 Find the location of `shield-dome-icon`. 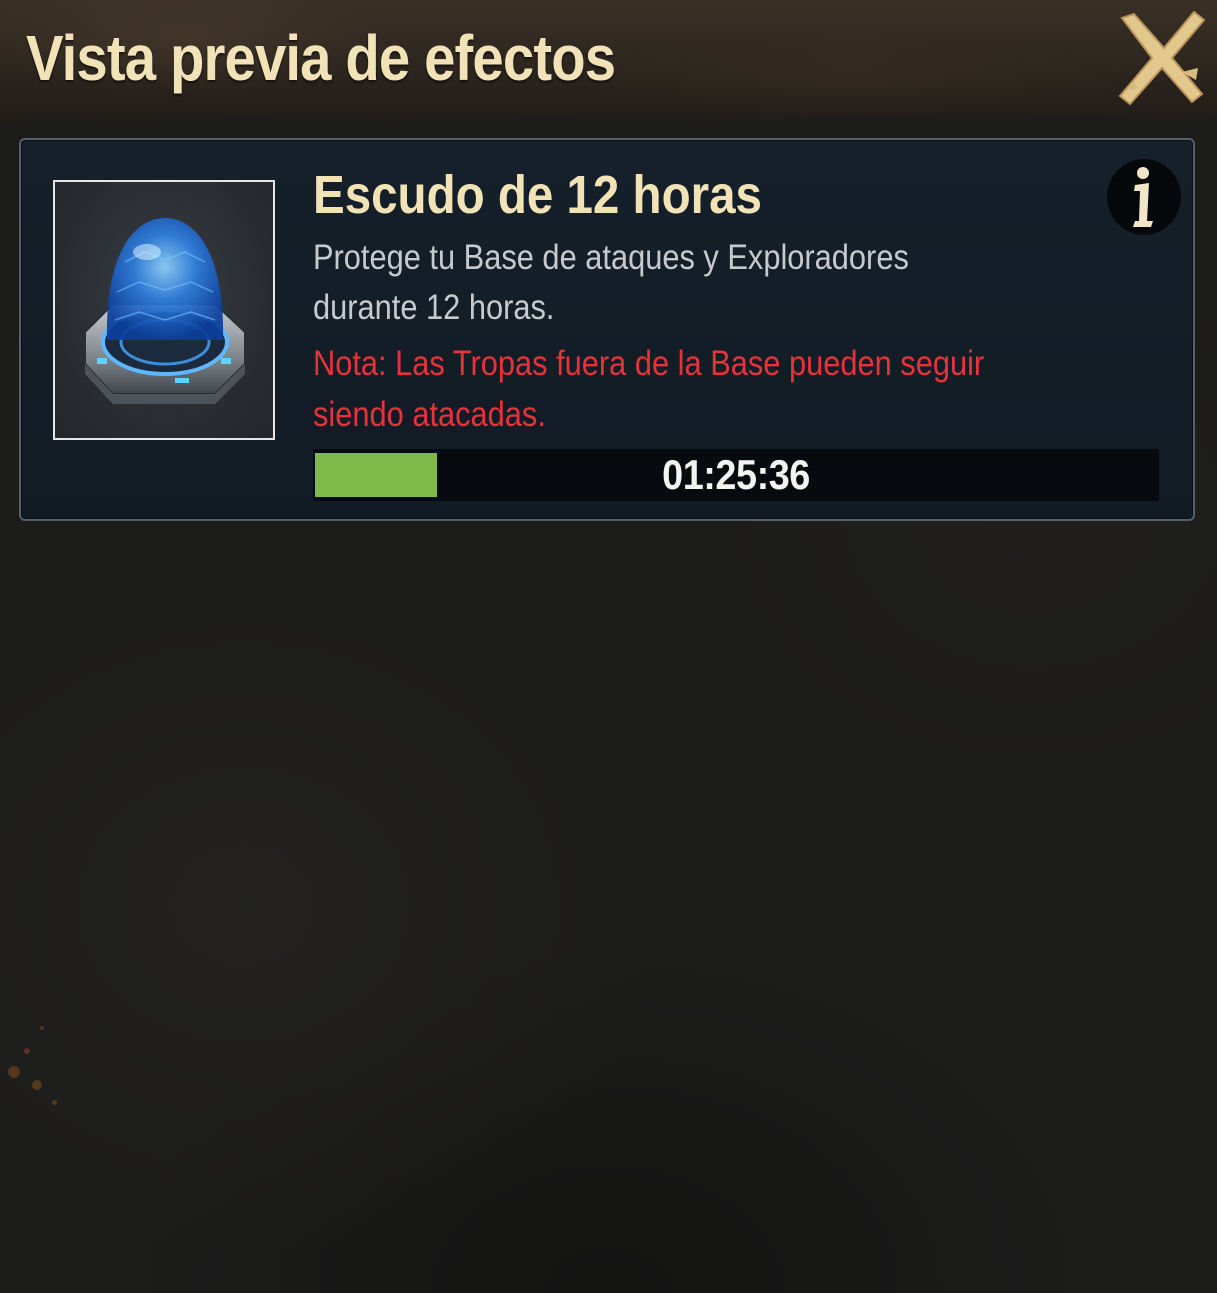

shield-dome-icon is located at coordinates (165, 311).